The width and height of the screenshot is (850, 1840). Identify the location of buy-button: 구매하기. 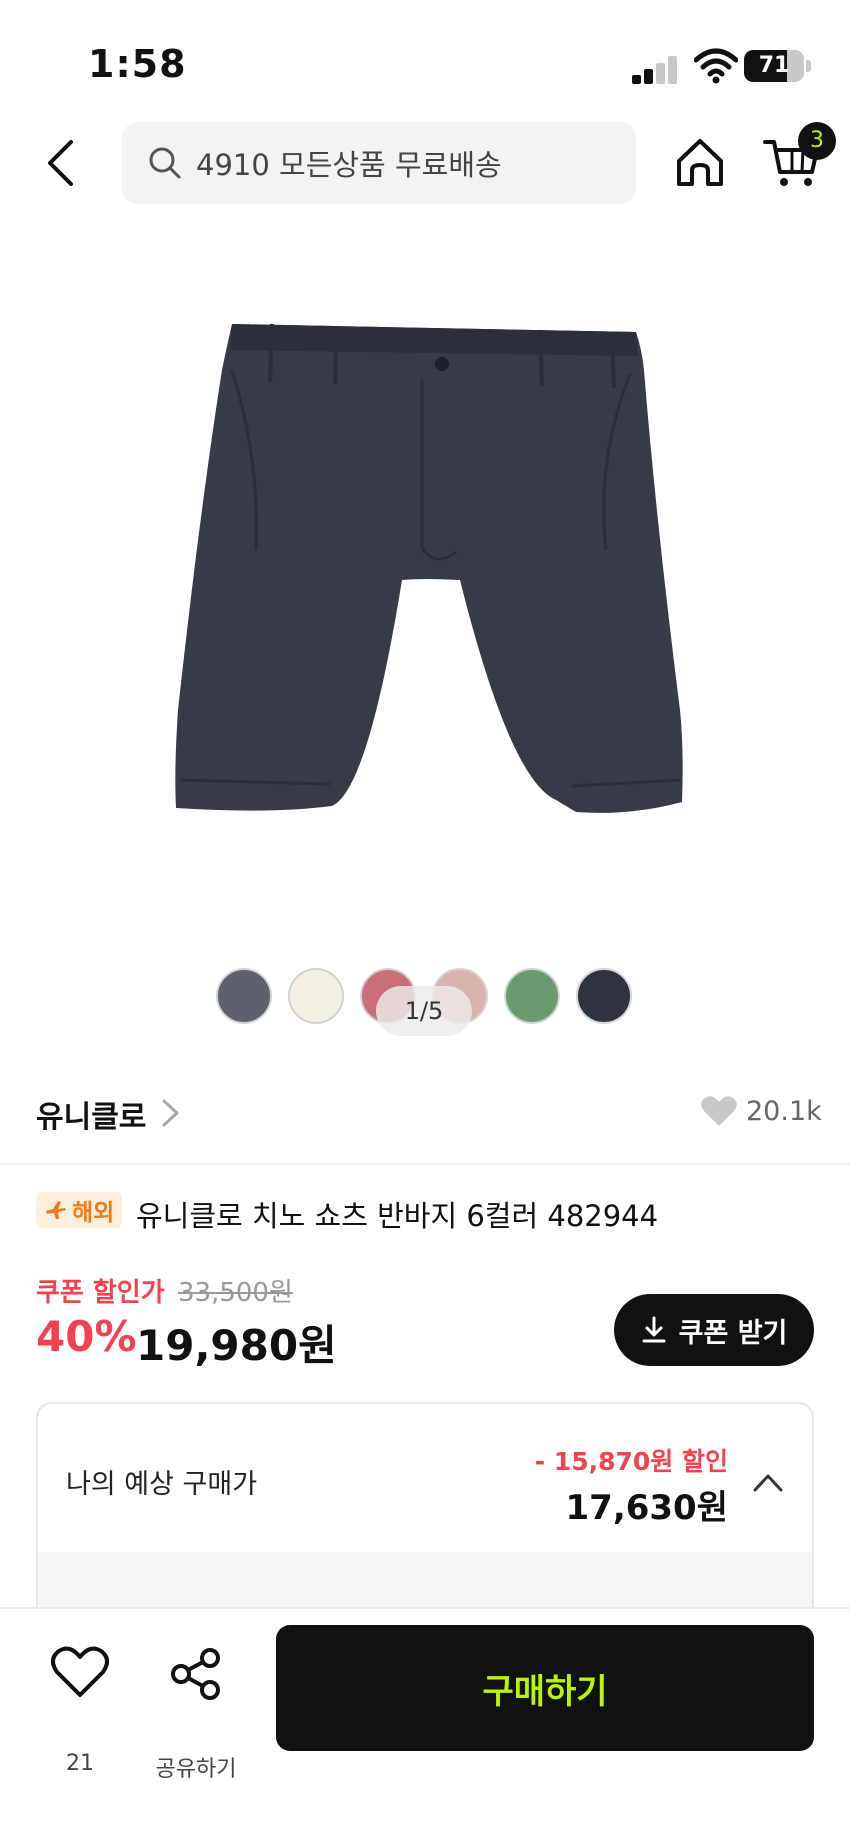
(545, 1688).